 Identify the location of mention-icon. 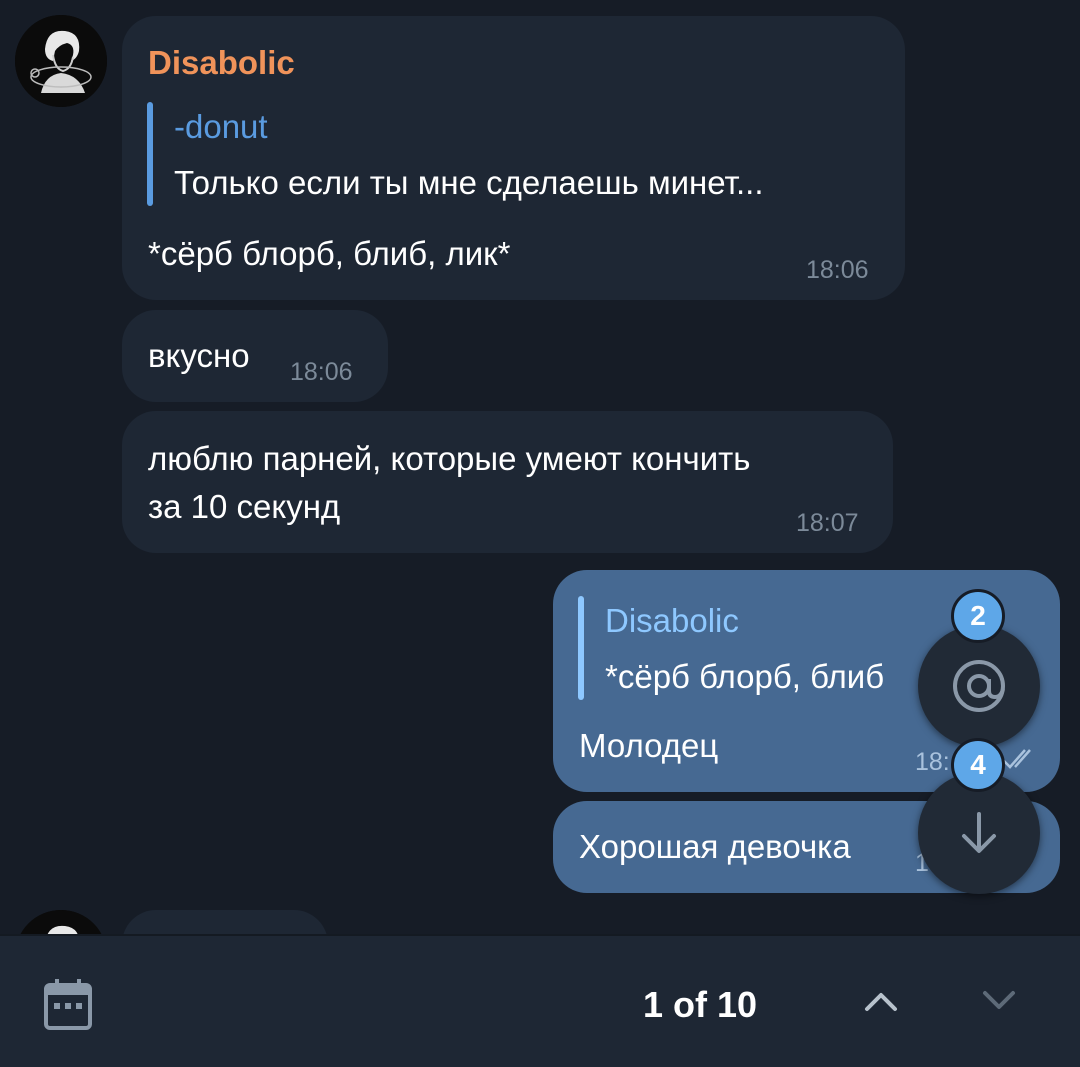
(979, 686).